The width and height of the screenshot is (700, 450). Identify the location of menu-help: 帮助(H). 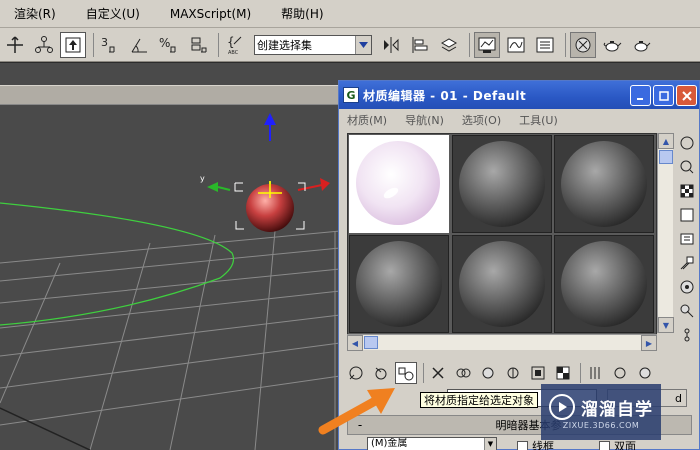
(302, 13).